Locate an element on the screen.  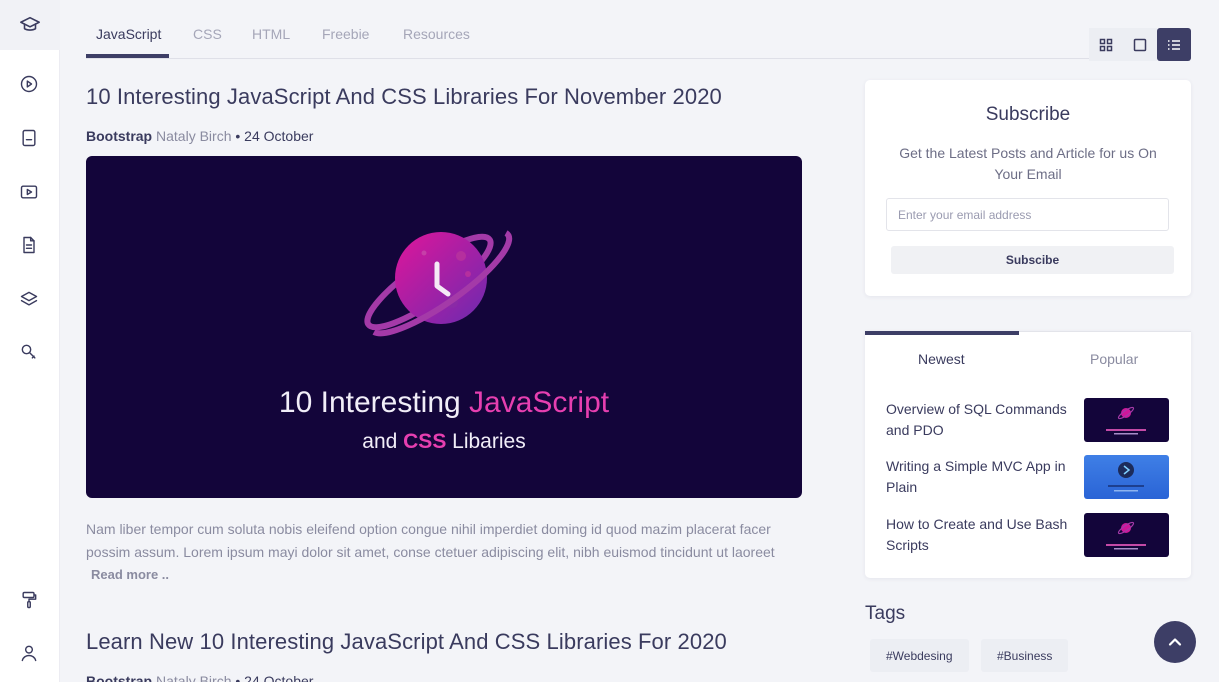
code-thumbnail-icon is located at coordinates (1126, 477).